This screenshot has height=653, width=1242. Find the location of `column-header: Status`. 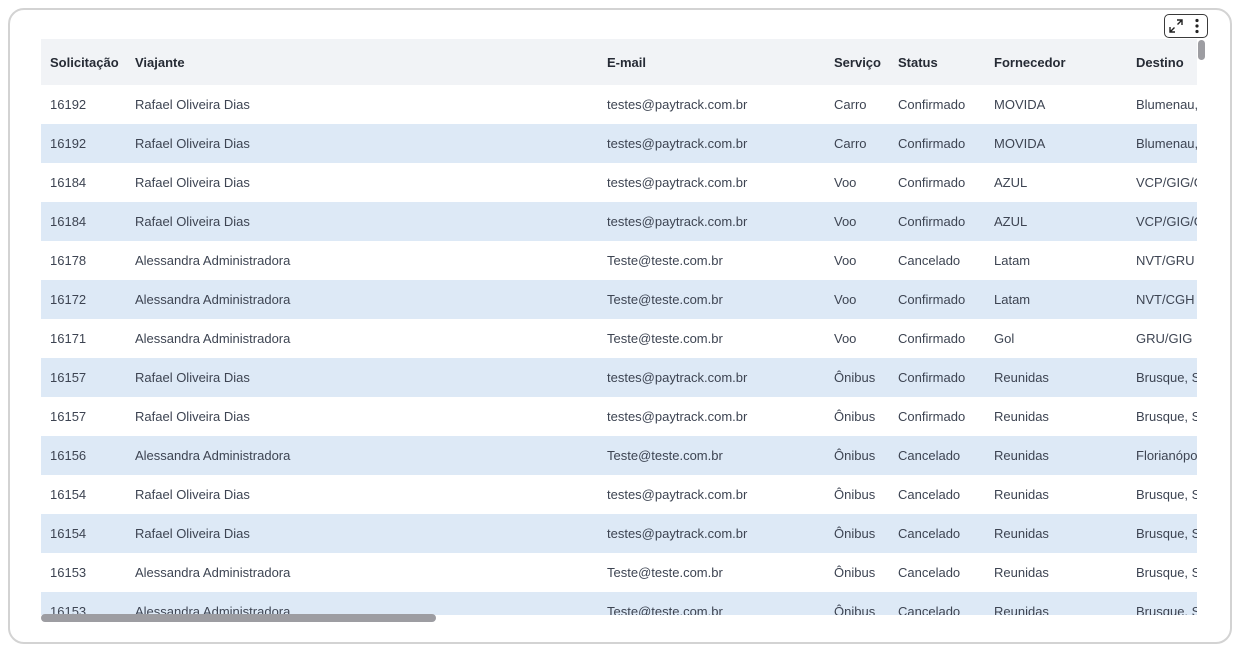

column-header: Status is located at coordinates (937, 62).